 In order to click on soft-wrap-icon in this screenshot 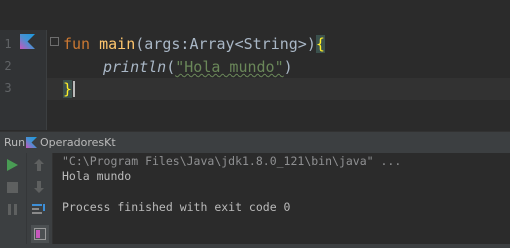, I will do `click(38, 209)`.